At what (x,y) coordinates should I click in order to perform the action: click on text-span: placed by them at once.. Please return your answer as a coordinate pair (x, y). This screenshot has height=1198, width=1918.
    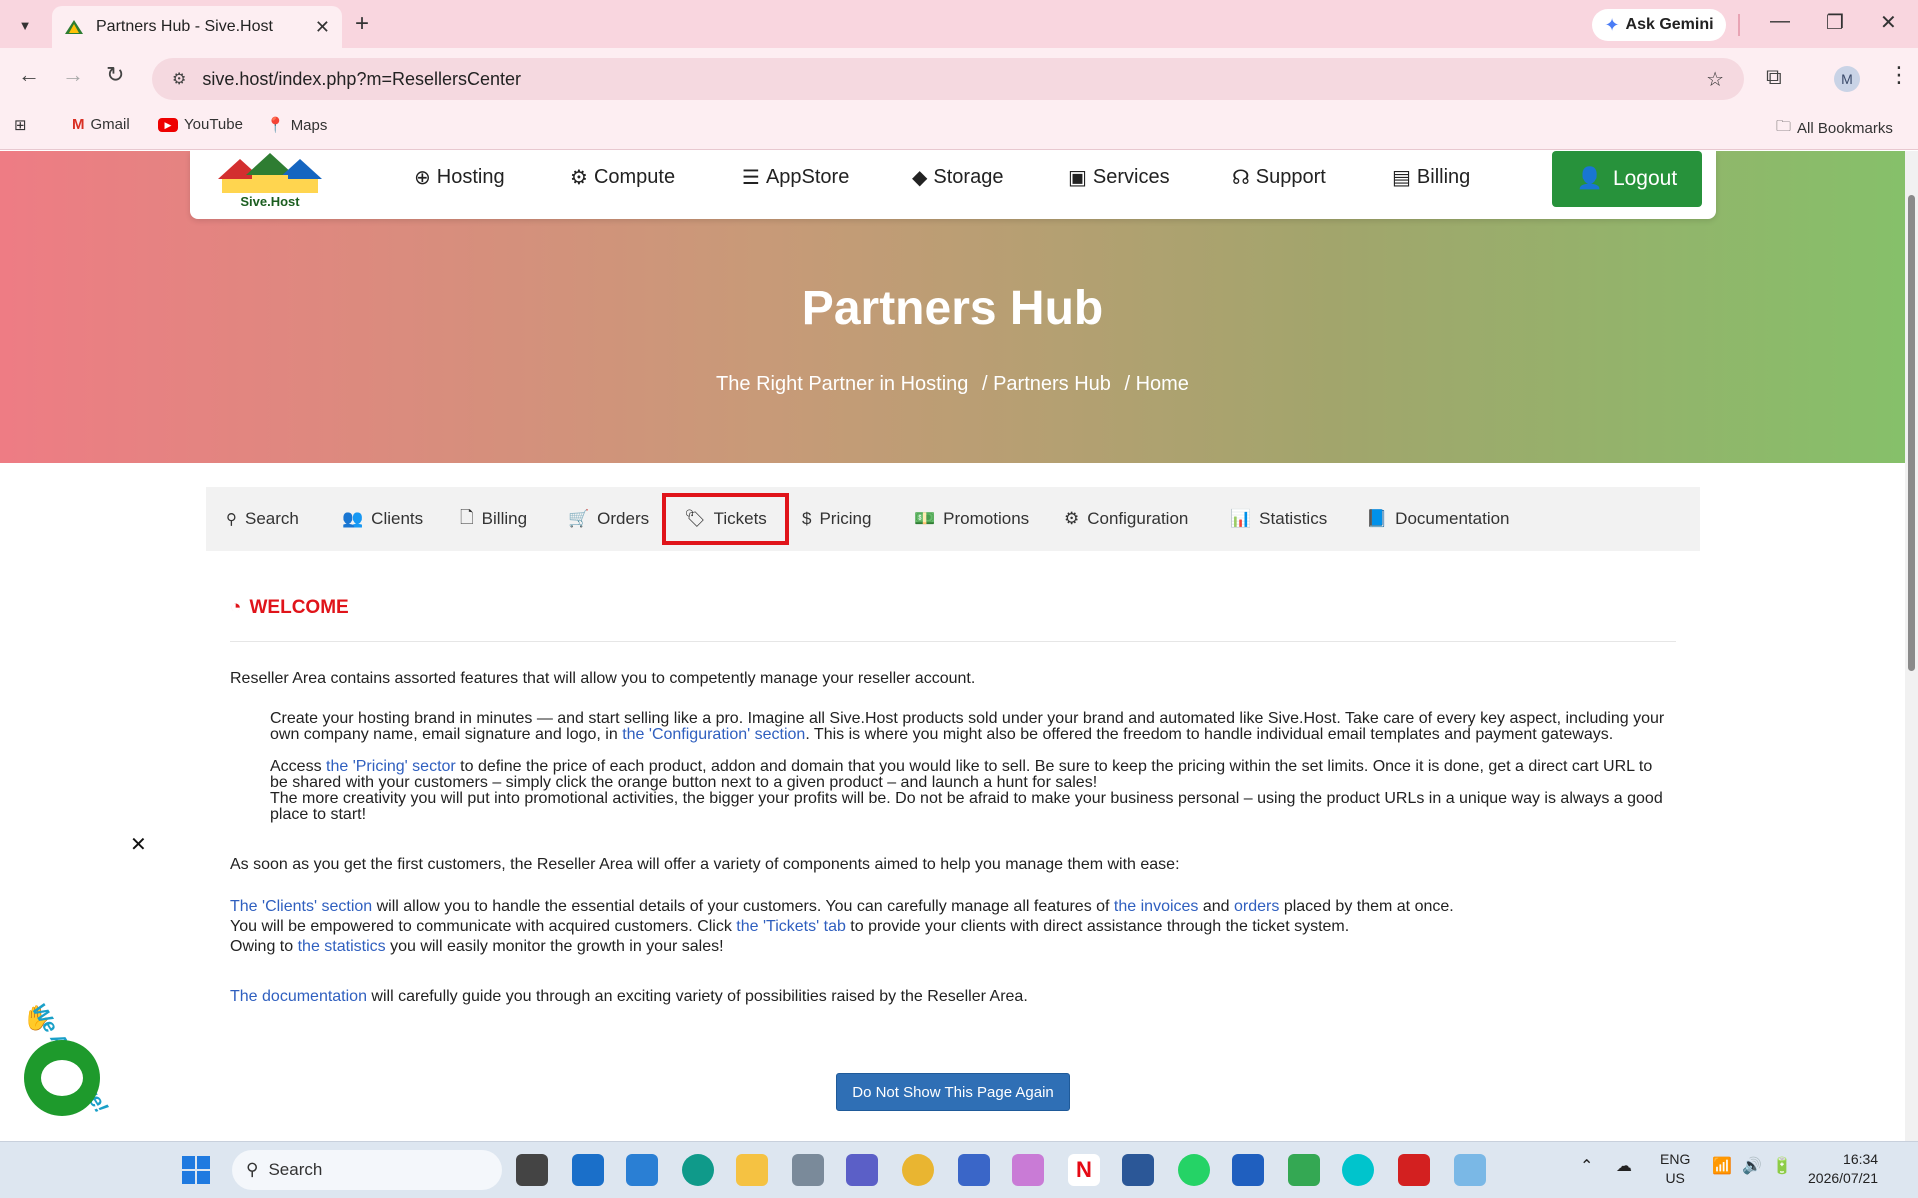
    Looking at the image, I should click on (1366, 906).